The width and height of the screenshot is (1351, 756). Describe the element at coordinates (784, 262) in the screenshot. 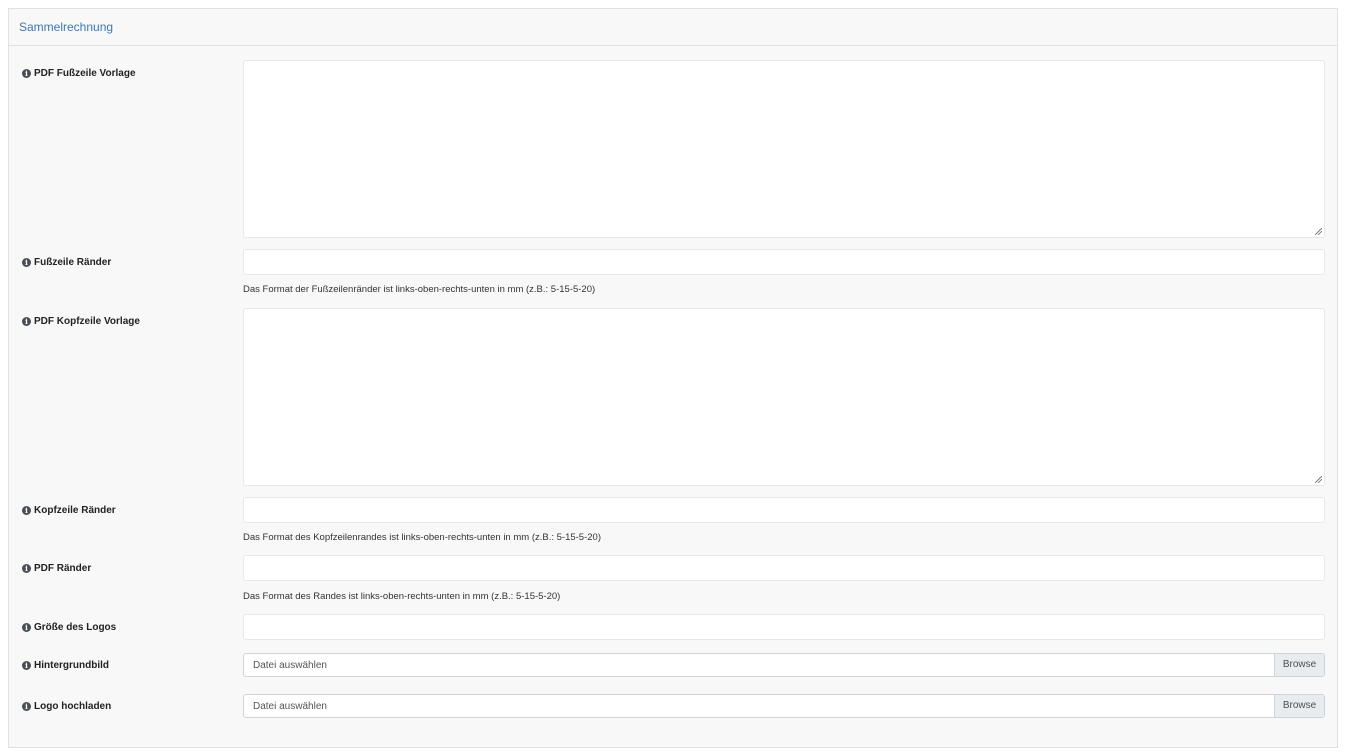

I see `footer-margins-input` at that location.